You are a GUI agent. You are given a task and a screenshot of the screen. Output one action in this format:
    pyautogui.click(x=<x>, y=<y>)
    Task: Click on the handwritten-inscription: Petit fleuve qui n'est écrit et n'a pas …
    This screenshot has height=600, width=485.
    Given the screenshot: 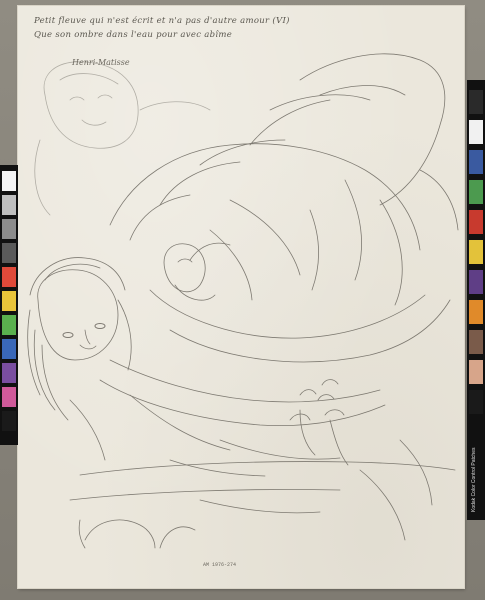 What is the action you would take?
    pyautogui.click(x=162, y=28)
    